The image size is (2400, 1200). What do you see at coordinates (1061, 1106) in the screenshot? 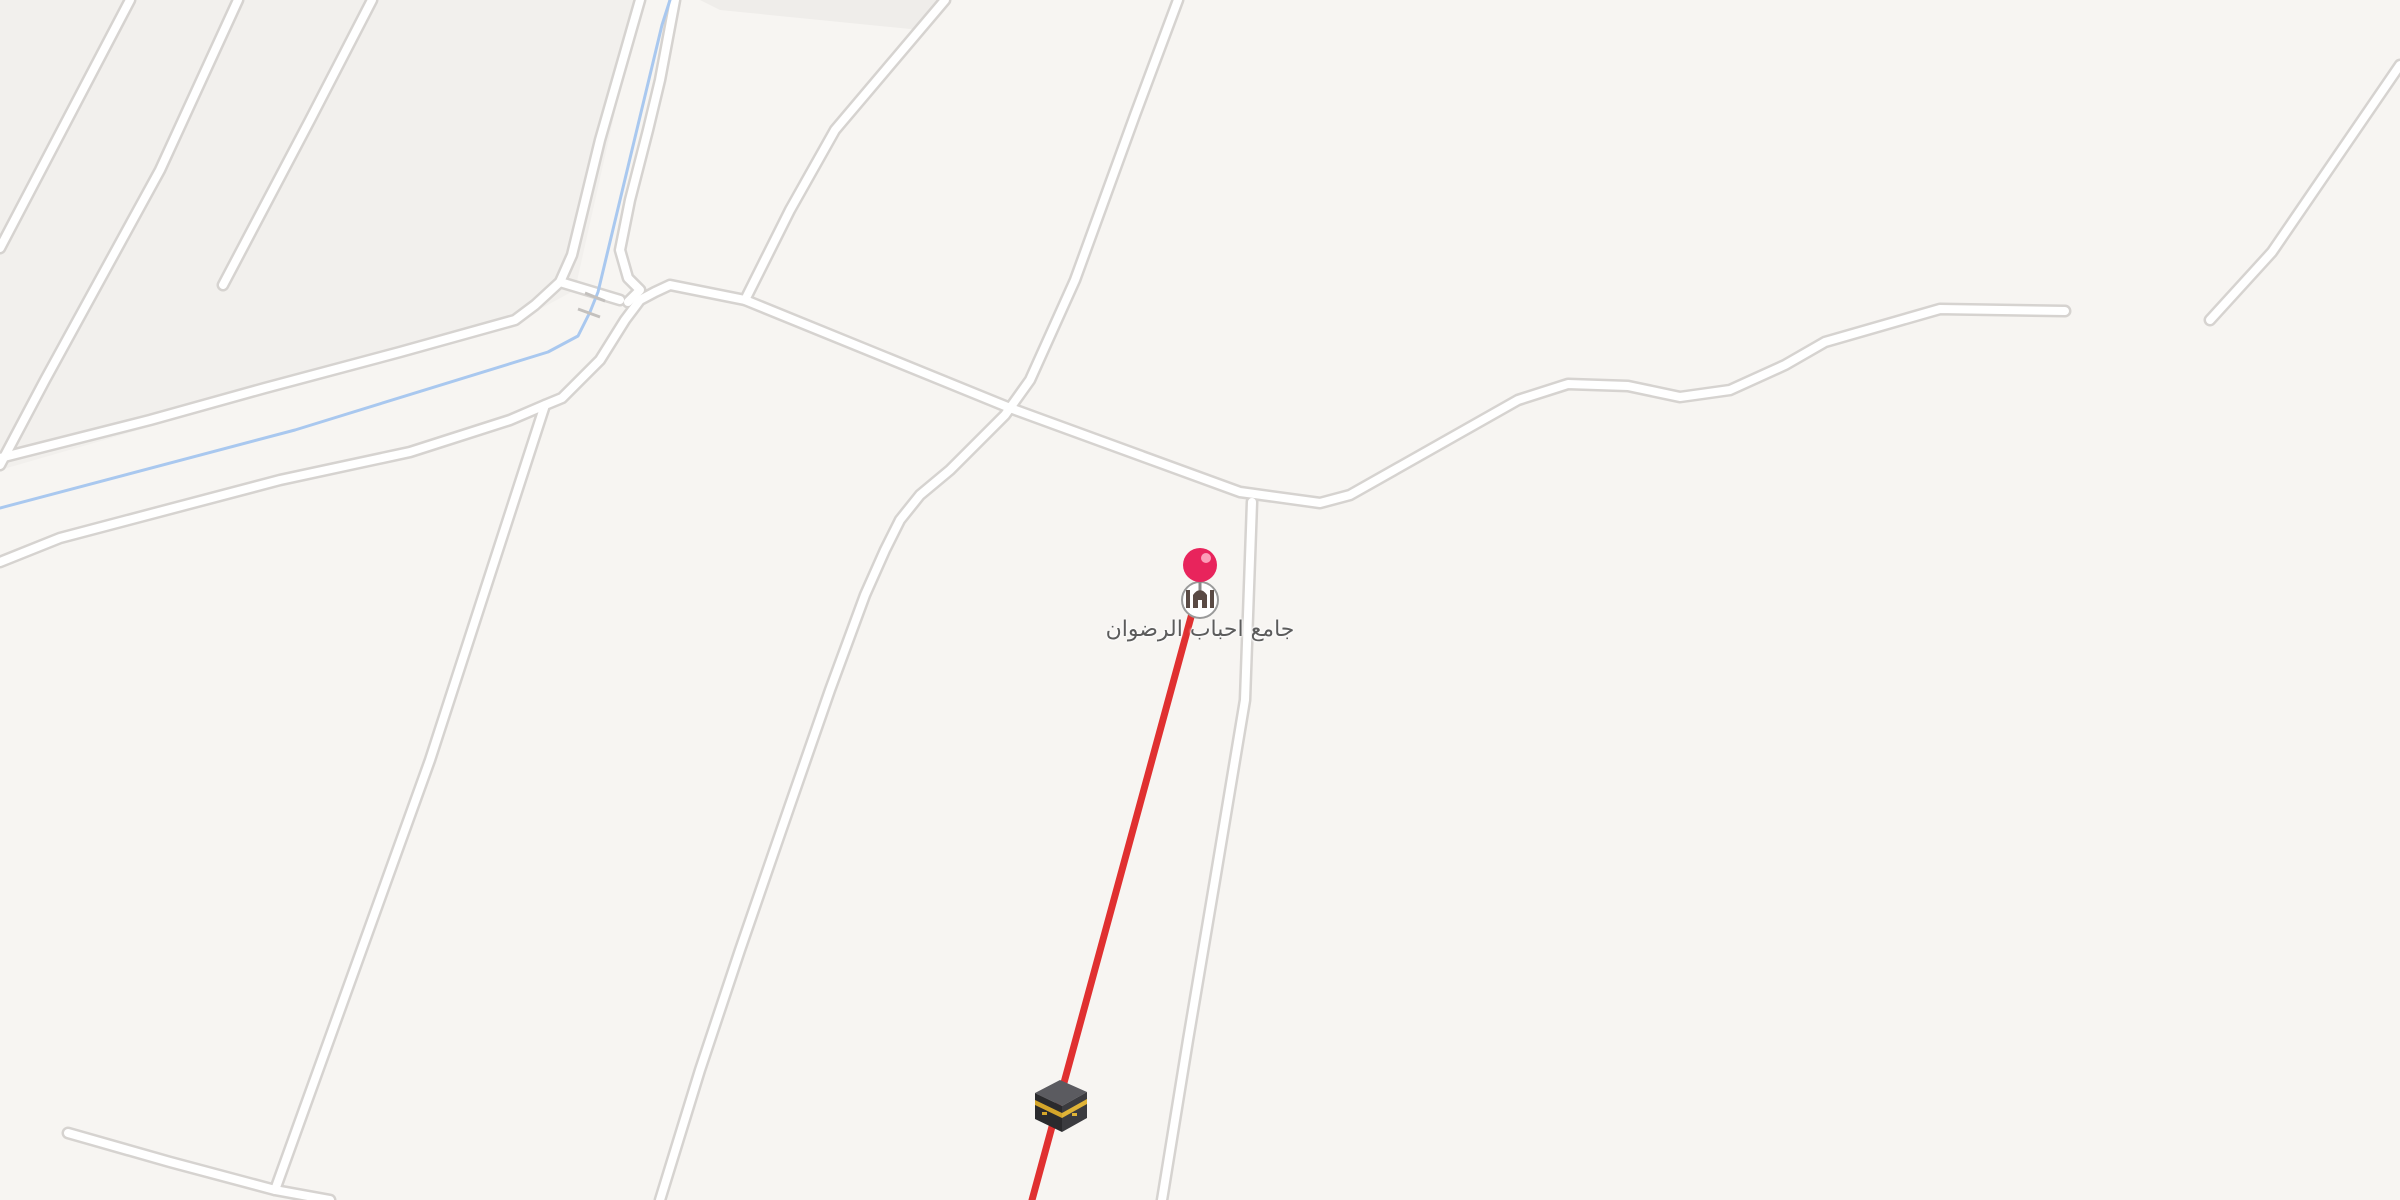
I see `kaaba-icon` at bounding box center [1061, 1106].